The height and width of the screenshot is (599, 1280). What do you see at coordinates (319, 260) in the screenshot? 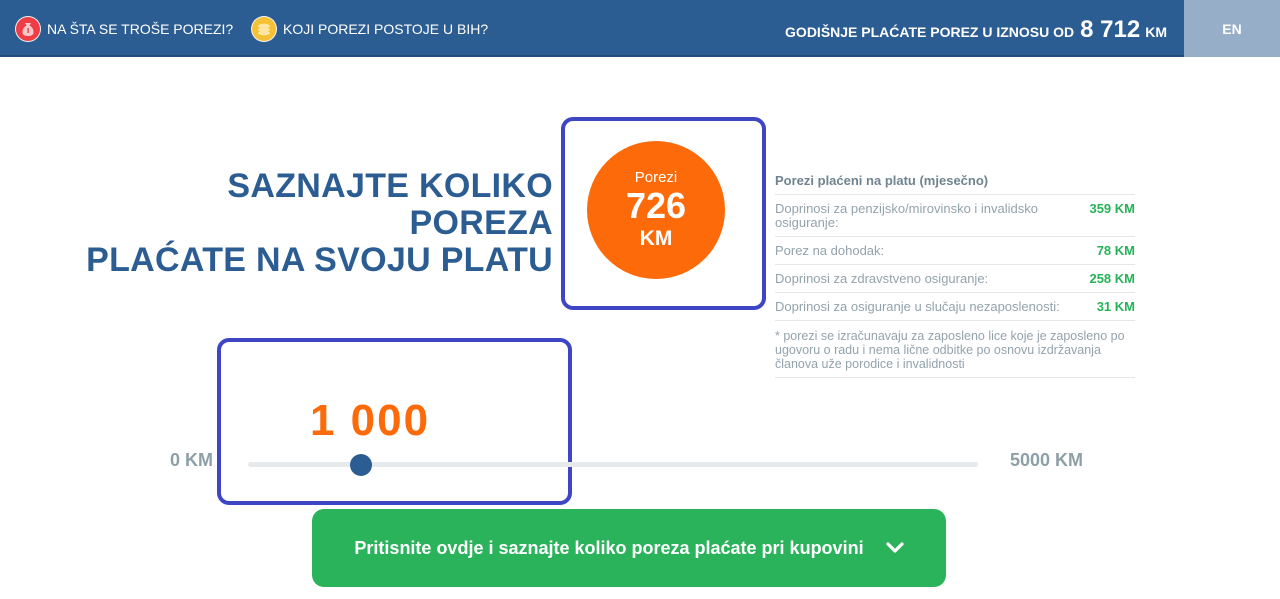
I see `headline-line-2: PLAĆATE NA SVOJU PLATU` at bounding box center [319, 260].